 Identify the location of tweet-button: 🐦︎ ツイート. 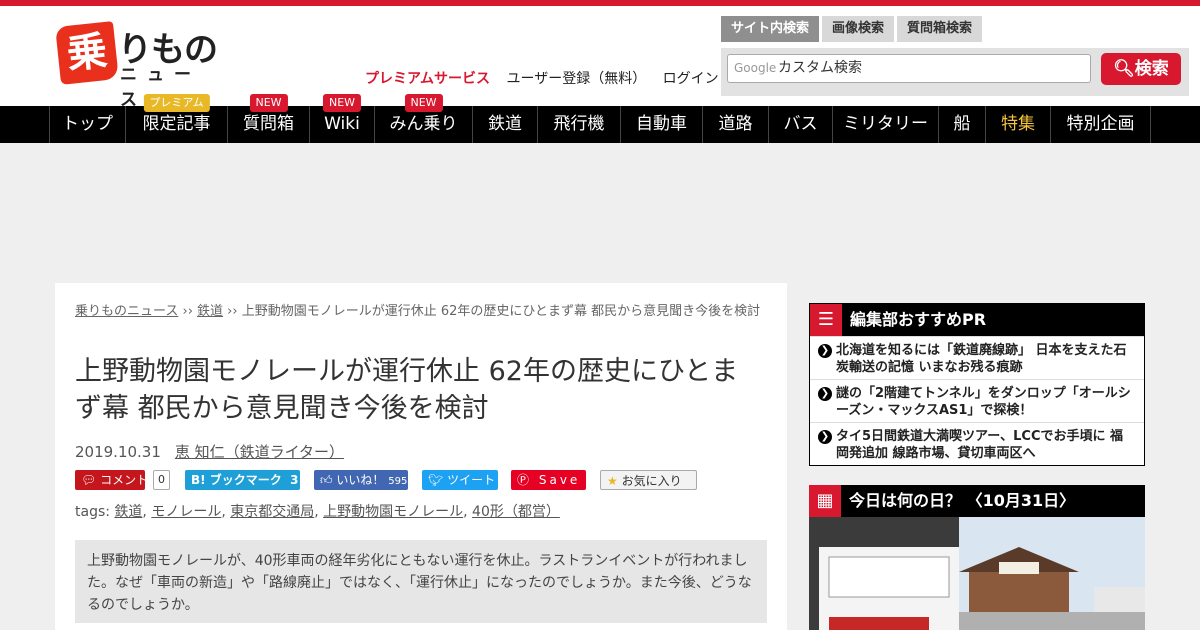
(460, 480).